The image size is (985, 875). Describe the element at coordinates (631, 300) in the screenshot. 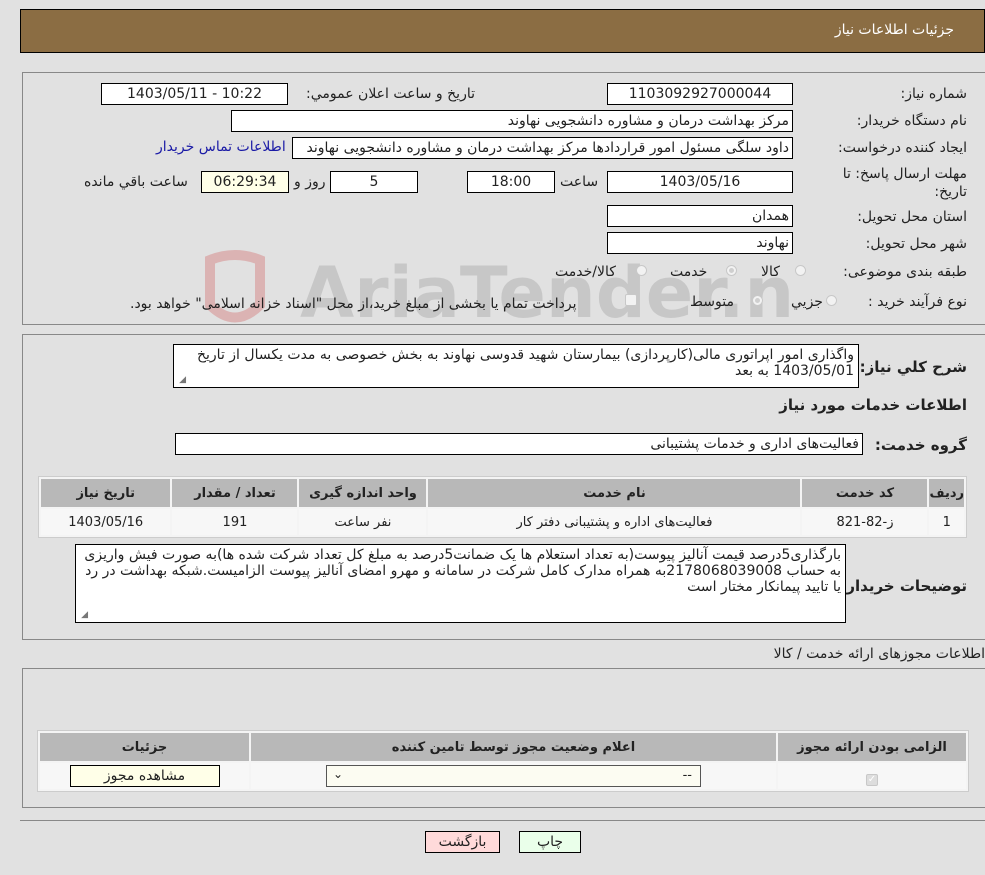

I see `treasury-checkbox` at that location.